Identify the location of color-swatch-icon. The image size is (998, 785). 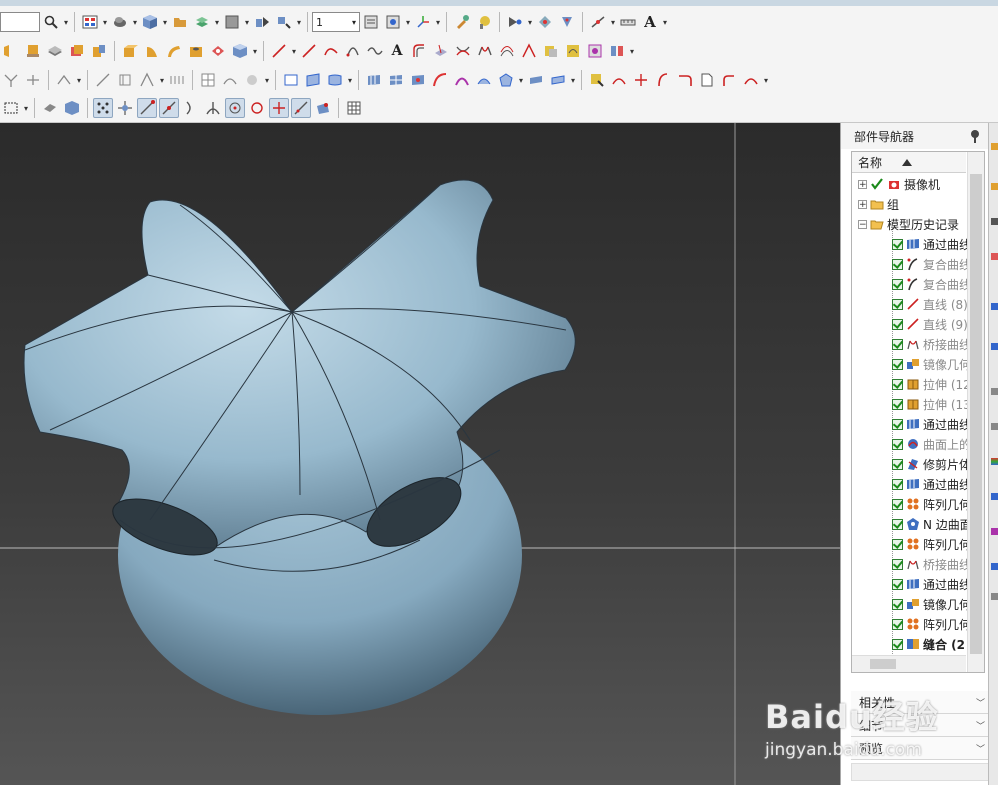
(232, 22).